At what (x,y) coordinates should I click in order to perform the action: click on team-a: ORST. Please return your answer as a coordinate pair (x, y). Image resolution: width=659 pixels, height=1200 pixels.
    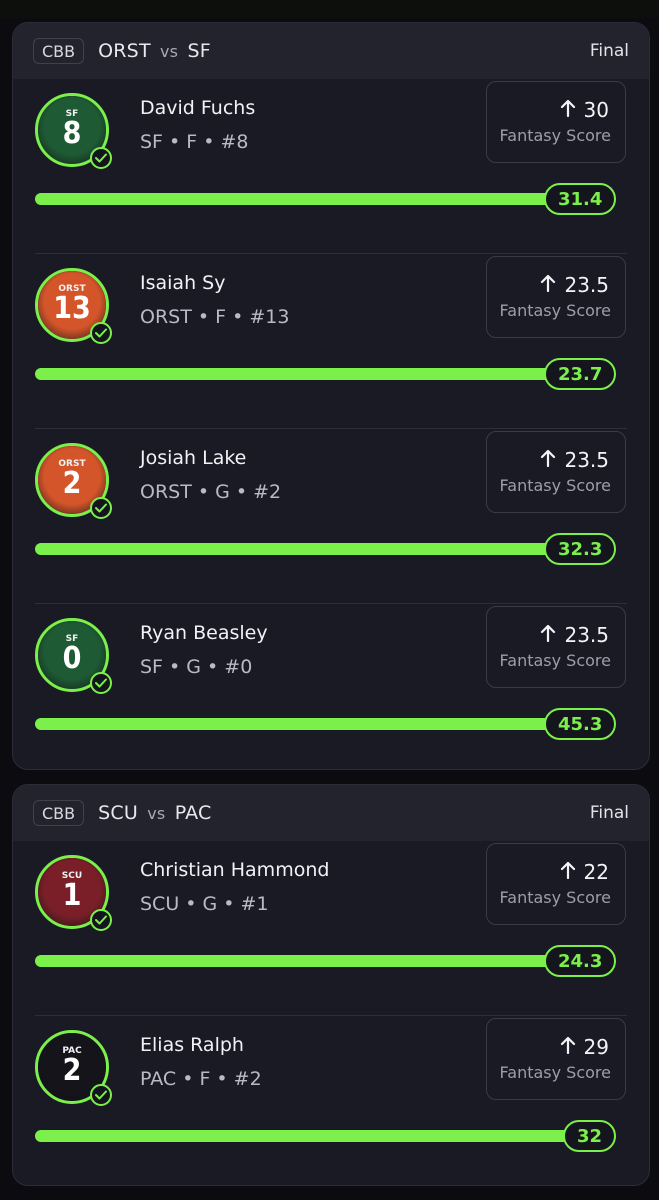
    Looking at the image, I should click on (124, 51).